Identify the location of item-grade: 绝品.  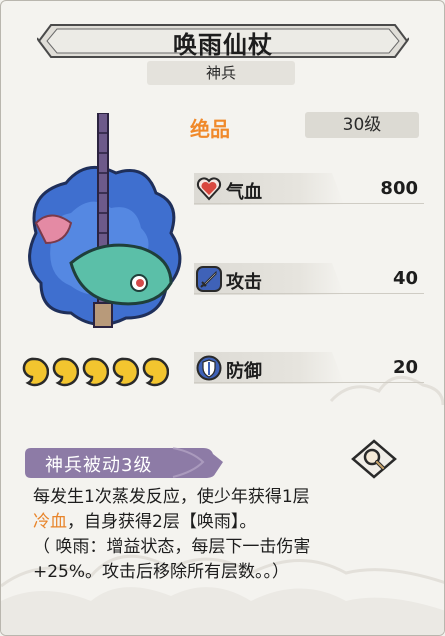
(210, 129).